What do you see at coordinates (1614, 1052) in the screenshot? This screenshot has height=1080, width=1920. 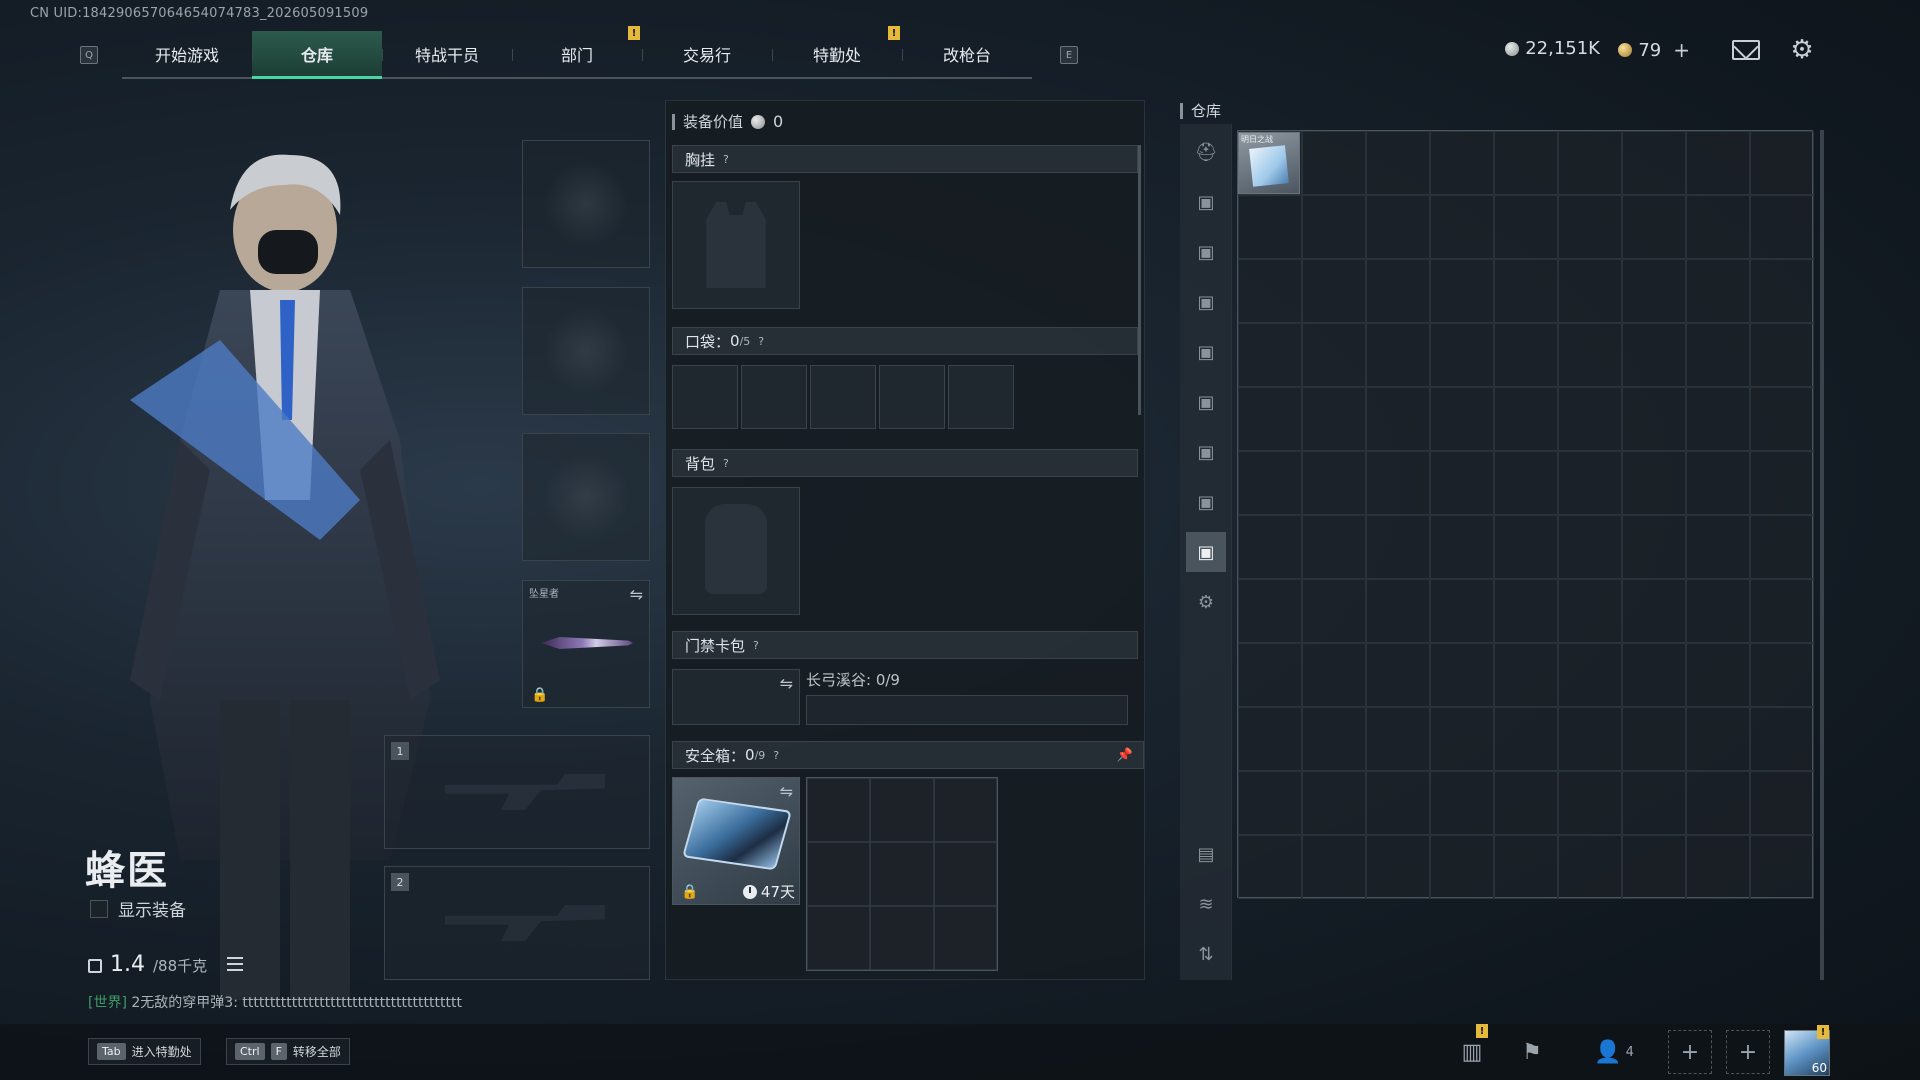 I see `squad-button: 👤 4` at bounding box center [1614, 1052].